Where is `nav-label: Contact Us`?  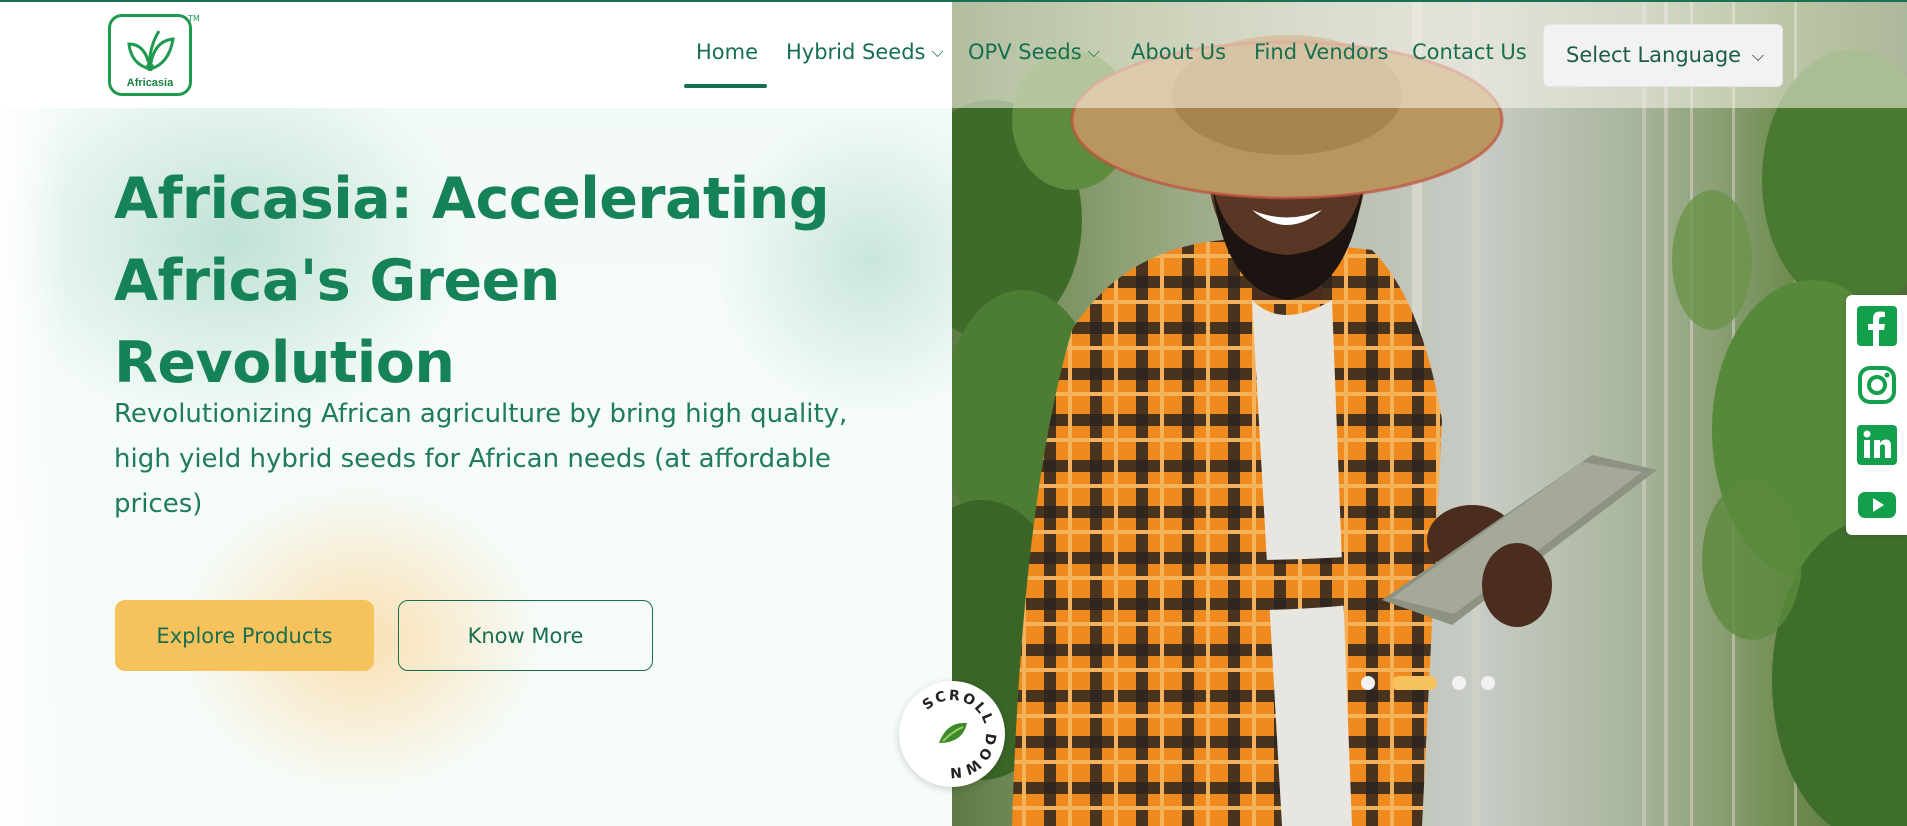 nav-label: Contact Us is located at coordinates (1469, 52).